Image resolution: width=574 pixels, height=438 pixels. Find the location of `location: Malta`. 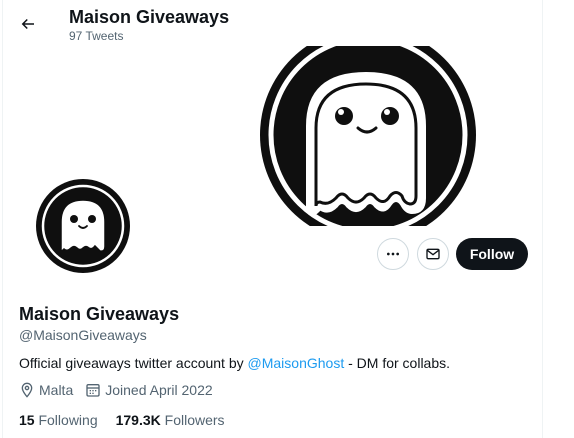

location: Malta is located at coordinates (46, 390).